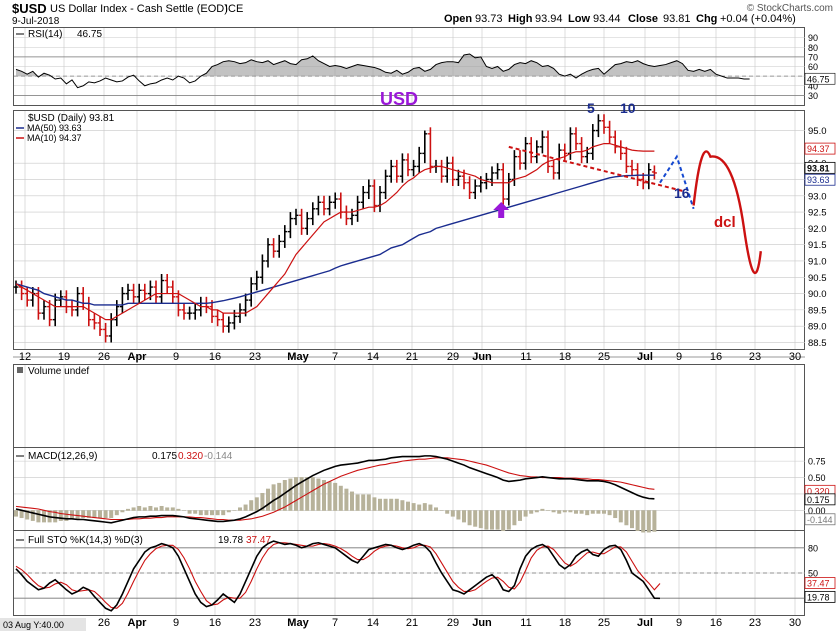 The image size is (839, 631). What do you see at coordinates (482, 357) in the screenshot?
I see `x-tick-label: Jun` at bounding box center [482, 357].